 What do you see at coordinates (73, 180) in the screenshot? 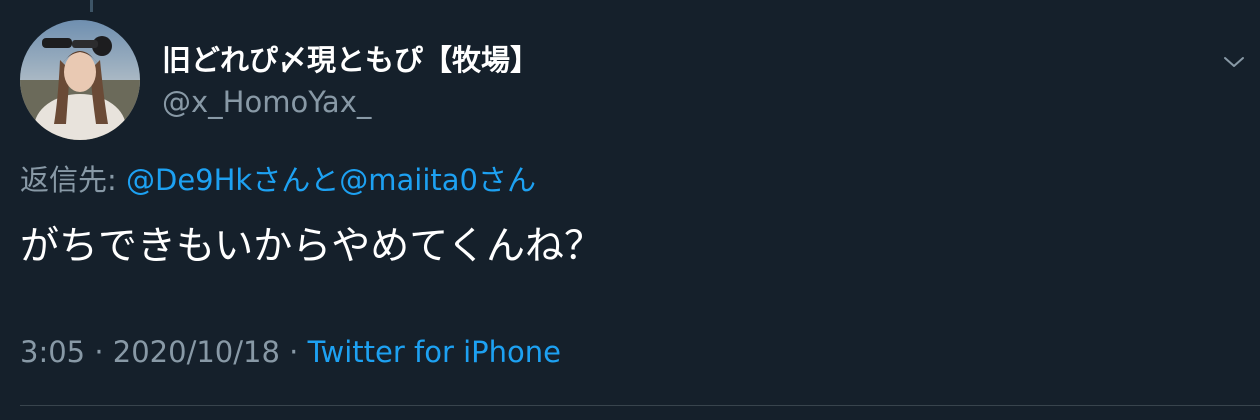
I see `reply-prefix: 返信先:` at bounding box center [73, 180].